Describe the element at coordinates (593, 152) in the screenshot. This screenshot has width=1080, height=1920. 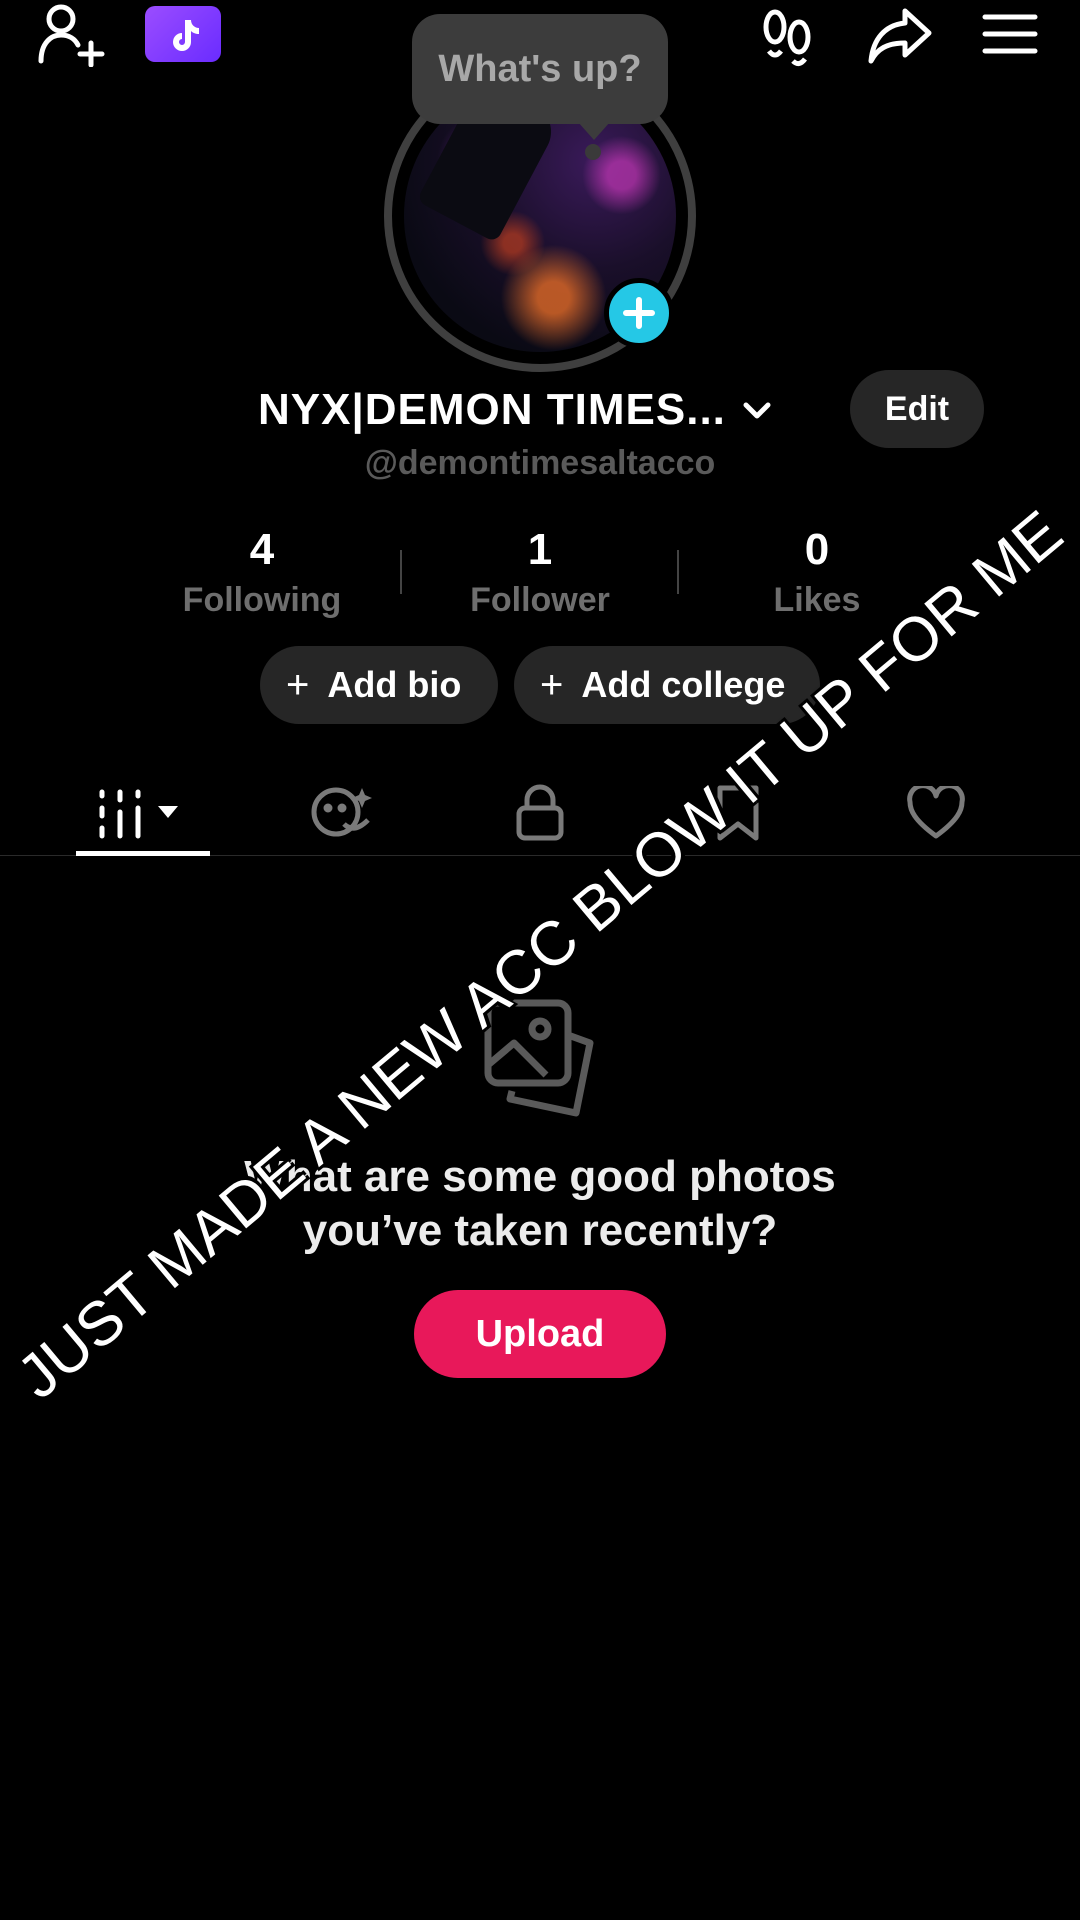
I see `status-bubble-dot` at that location.